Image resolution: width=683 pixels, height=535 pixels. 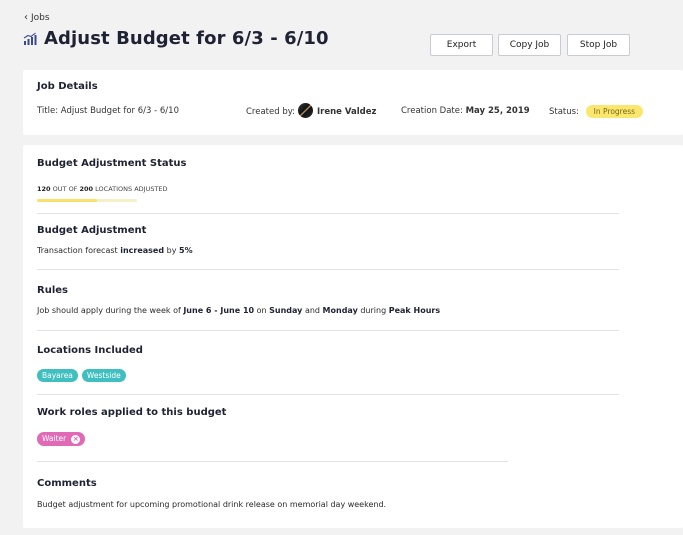 What do you see at coordinates (44, 189) in the screenshot?
I see `adjusted-count: 120` at bounding box center [44, 189].